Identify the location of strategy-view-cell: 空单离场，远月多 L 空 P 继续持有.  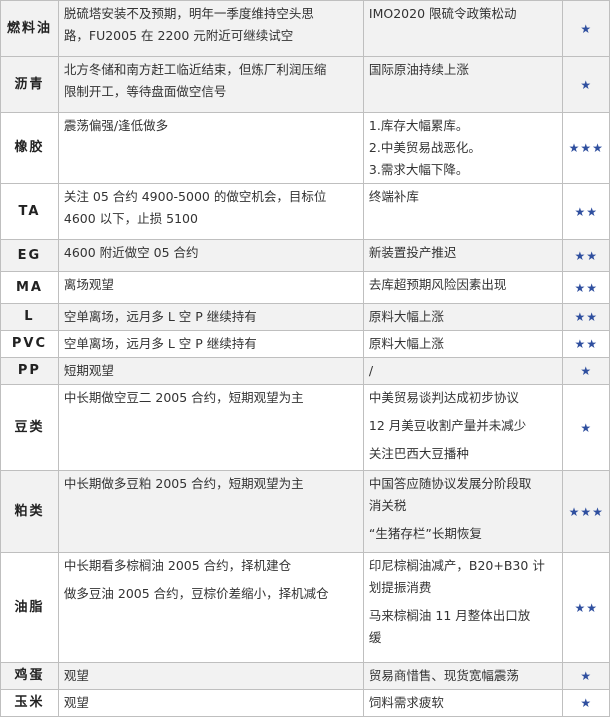
(210, 344).